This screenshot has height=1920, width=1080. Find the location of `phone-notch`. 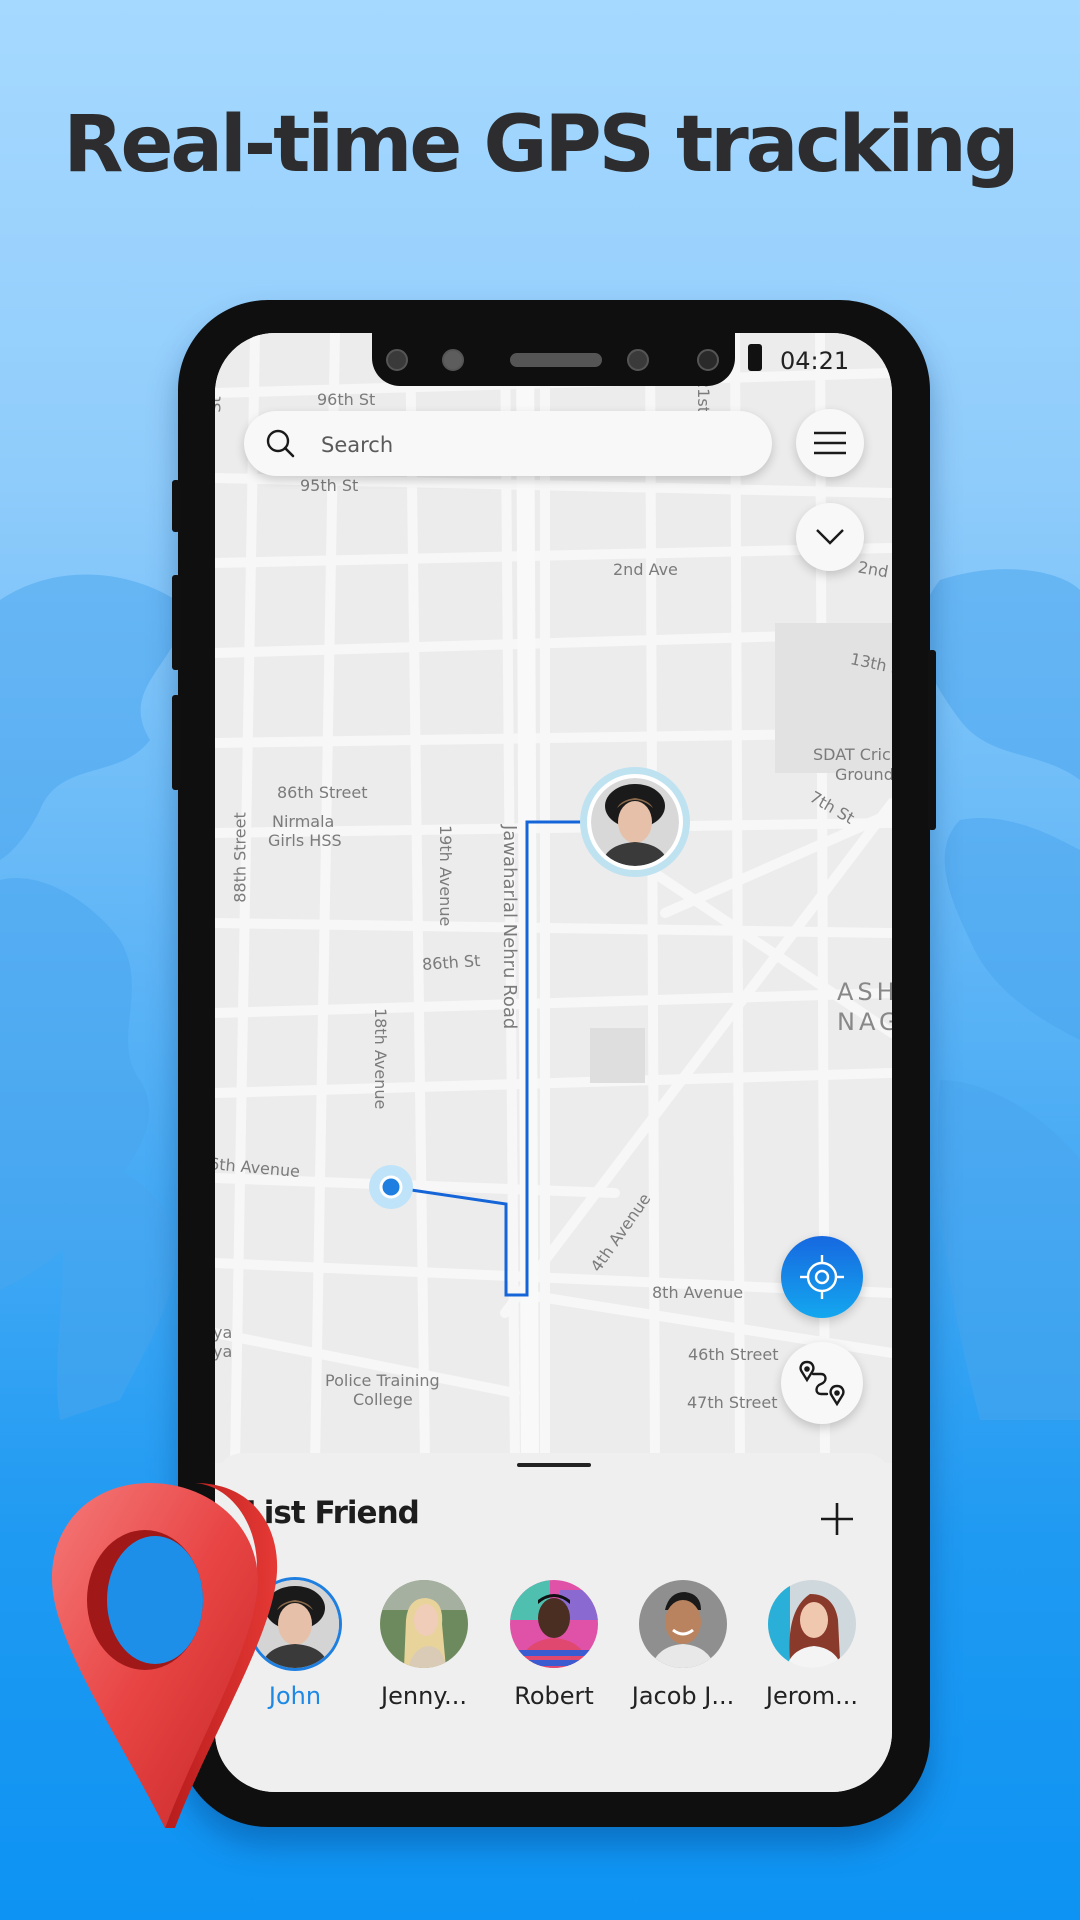

phone-notch is located at coordinates (553, 359).